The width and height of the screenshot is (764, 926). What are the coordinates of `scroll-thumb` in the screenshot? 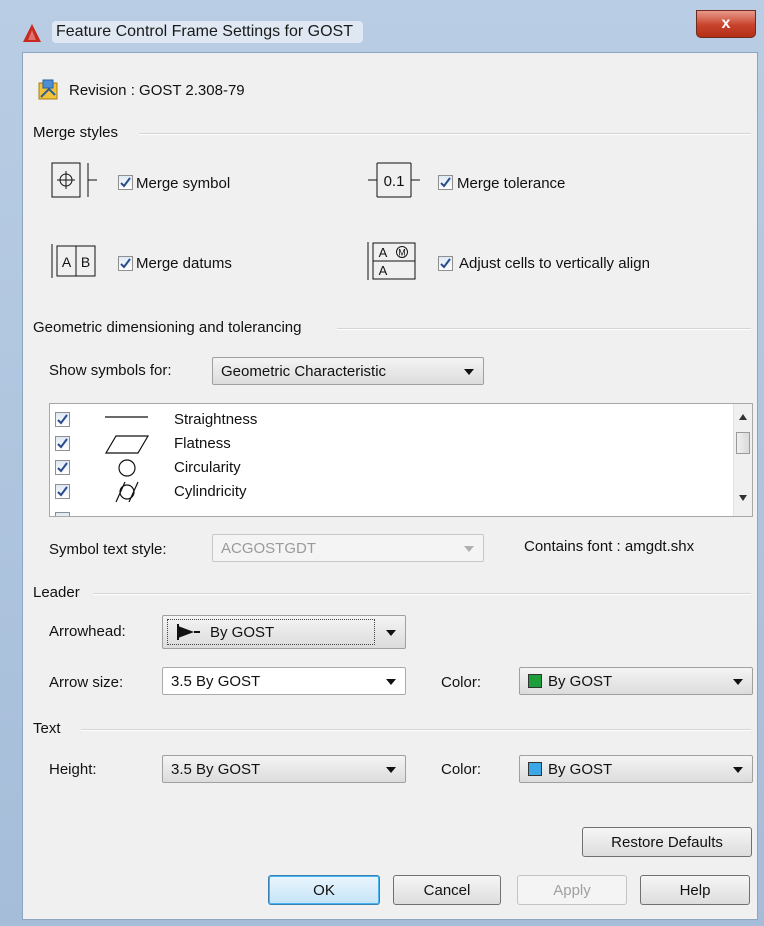 It's located at (743, 443).